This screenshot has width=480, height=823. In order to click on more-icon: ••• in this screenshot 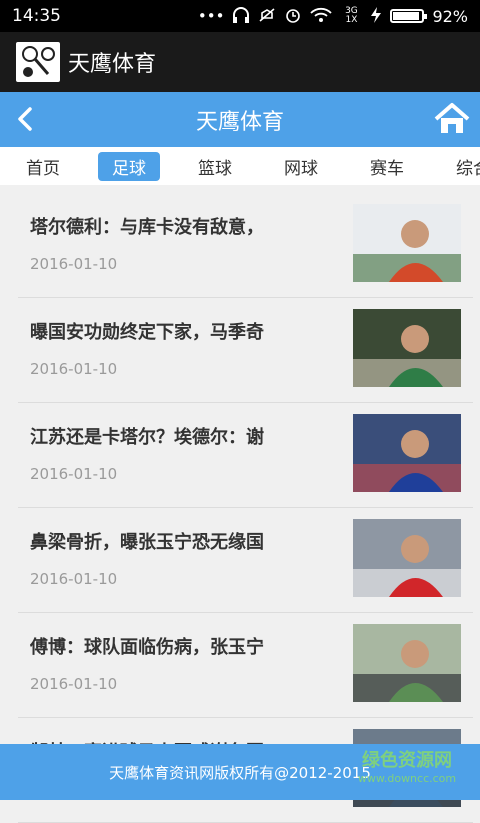, I will do `click(211, 15)`.